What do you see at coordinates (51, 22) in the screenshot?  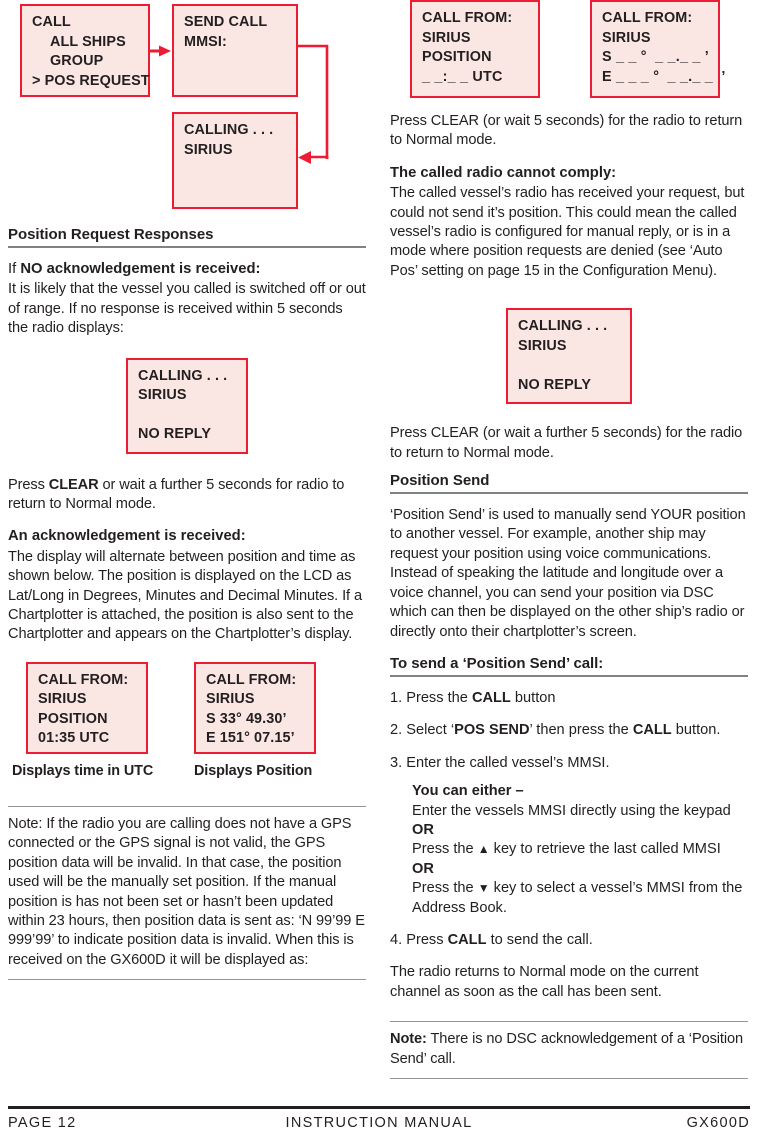 I see `lcd-line: CALL` at bounding box center [51, 22].